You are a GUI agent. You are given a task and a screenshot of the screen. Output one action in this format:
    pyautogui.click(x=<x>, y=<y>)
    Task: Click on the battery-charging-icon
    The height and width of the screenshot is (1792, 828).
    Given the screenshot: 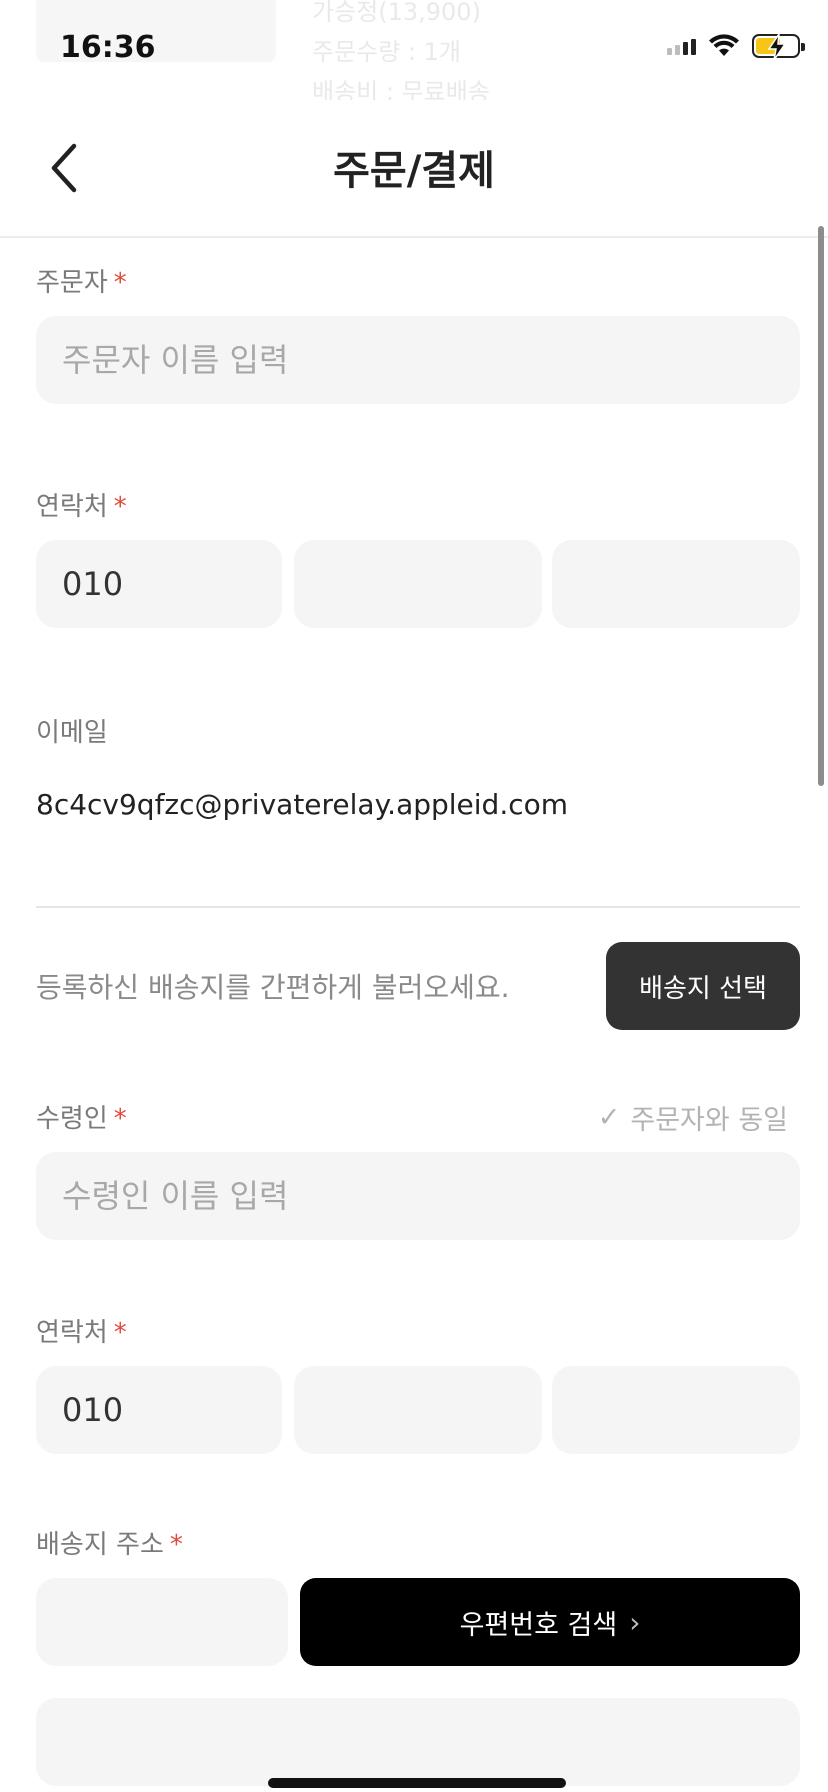 What is the action you would take?
    pyautogui.click(x=778, y=47)
    